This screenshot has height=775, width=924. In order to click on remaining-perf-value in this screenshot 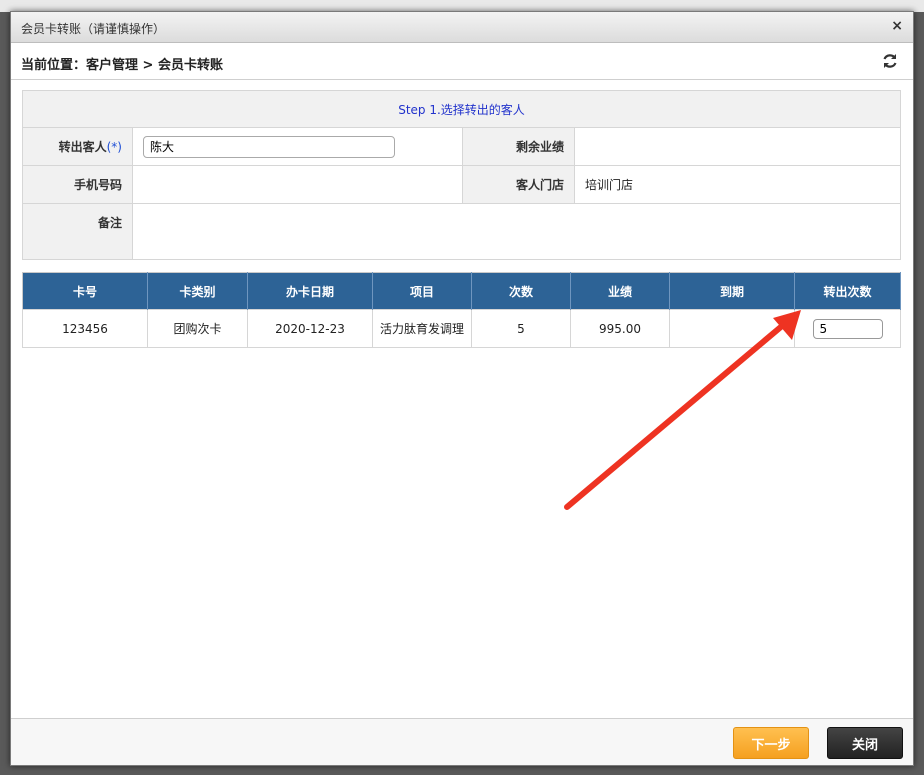, I will do `click(737, 146)`.